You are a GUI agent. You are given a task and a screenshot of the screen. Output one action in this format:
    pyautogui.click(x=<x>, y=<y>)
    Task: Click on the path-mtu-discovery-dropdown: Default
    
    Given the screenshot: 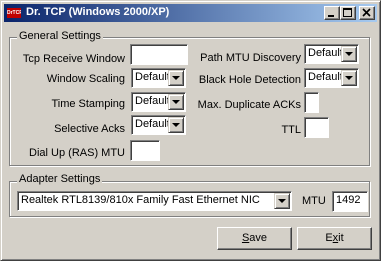 What is the action you would take?
    pyautogui.click(x=331, y=54)
    